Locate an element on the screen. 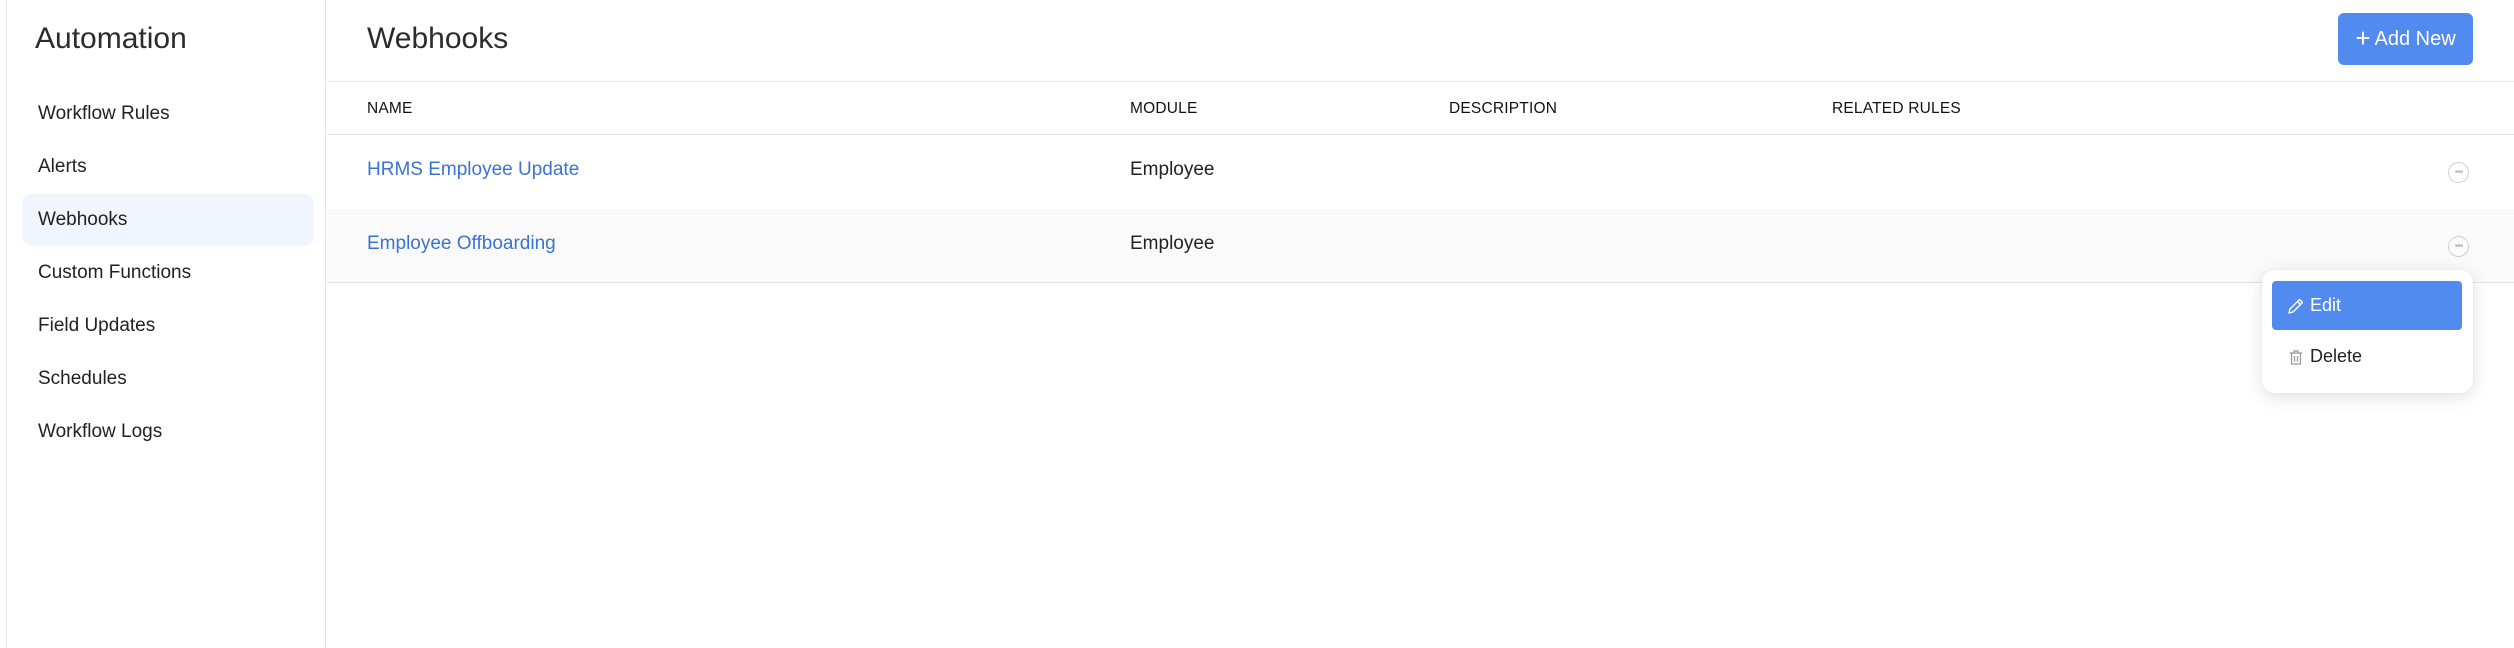 The width and height of the screenshot is (2514, 648). sidebar-item-field-updates: Field Updates is located at coordinates (168, 326).